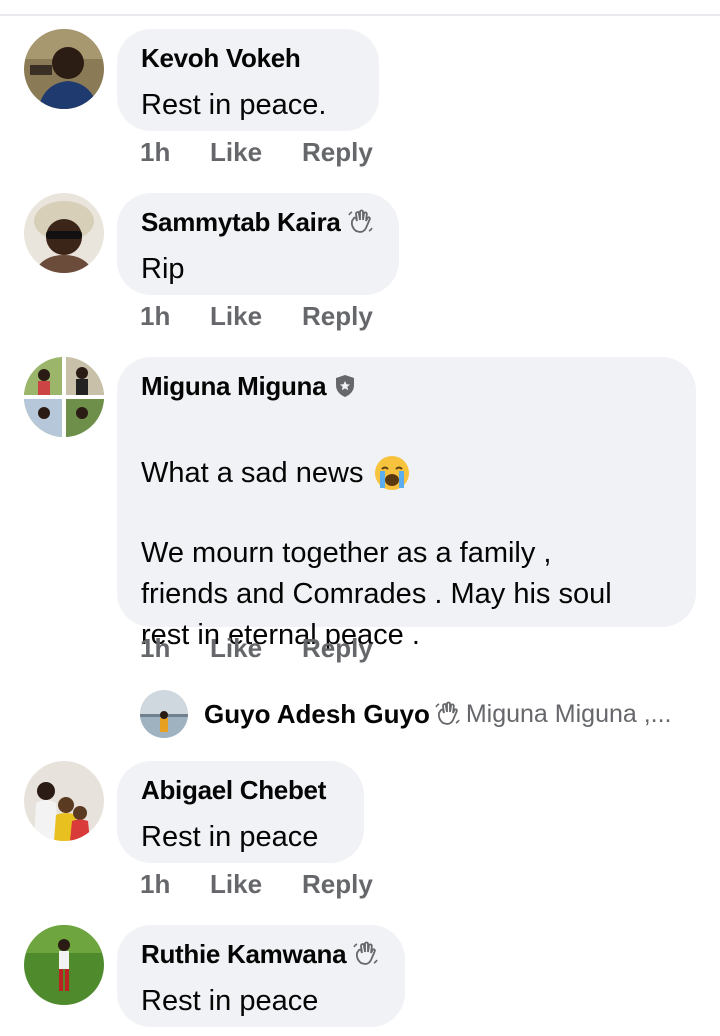 This screenshot has height=1036, width=720. What do you see at coordinates (234, 386) in the screenshot?
I see `comment-author: Miguna Miguna` at bounding box center [234, 386].